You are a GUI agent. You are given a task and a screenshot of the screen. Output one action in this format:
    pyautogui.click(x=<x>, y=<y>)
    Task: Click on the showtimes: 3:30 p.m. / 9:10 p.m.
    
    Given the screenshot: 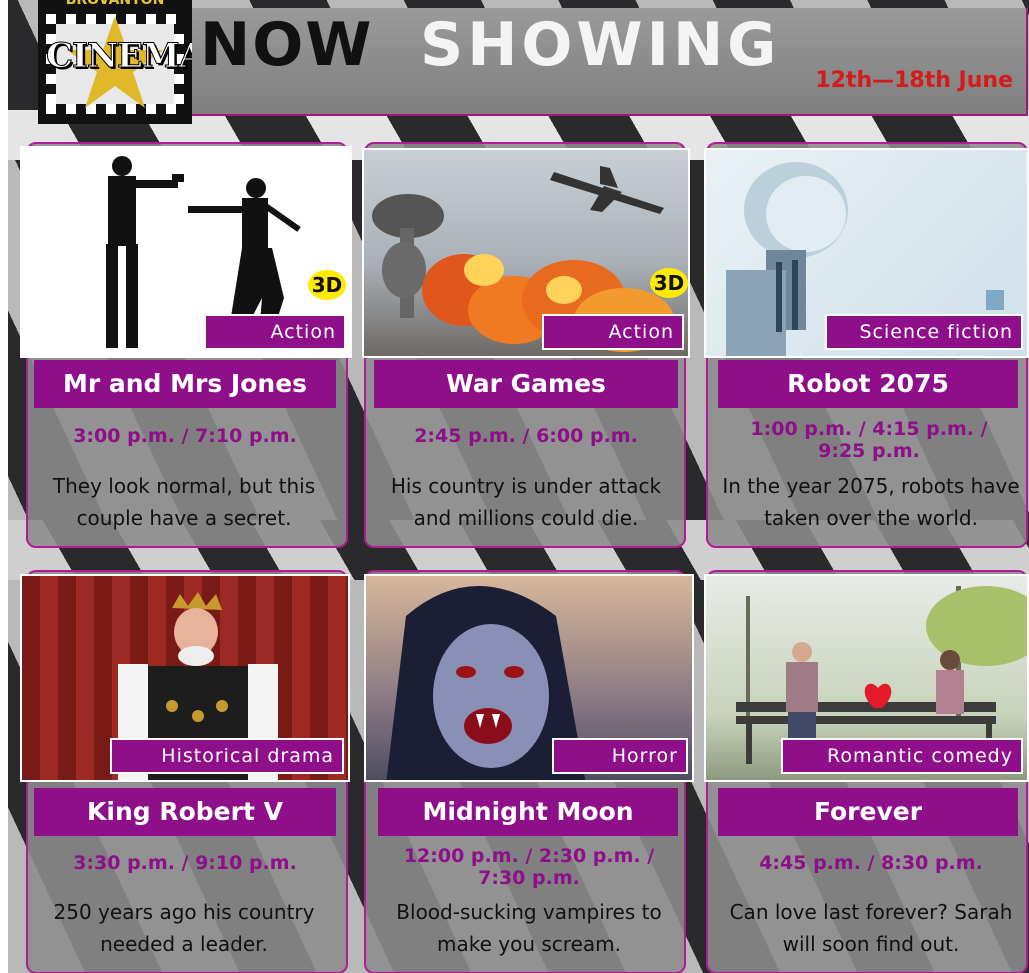 What is the action you would take?
    pyautogui.click(x=185, y=863)
    